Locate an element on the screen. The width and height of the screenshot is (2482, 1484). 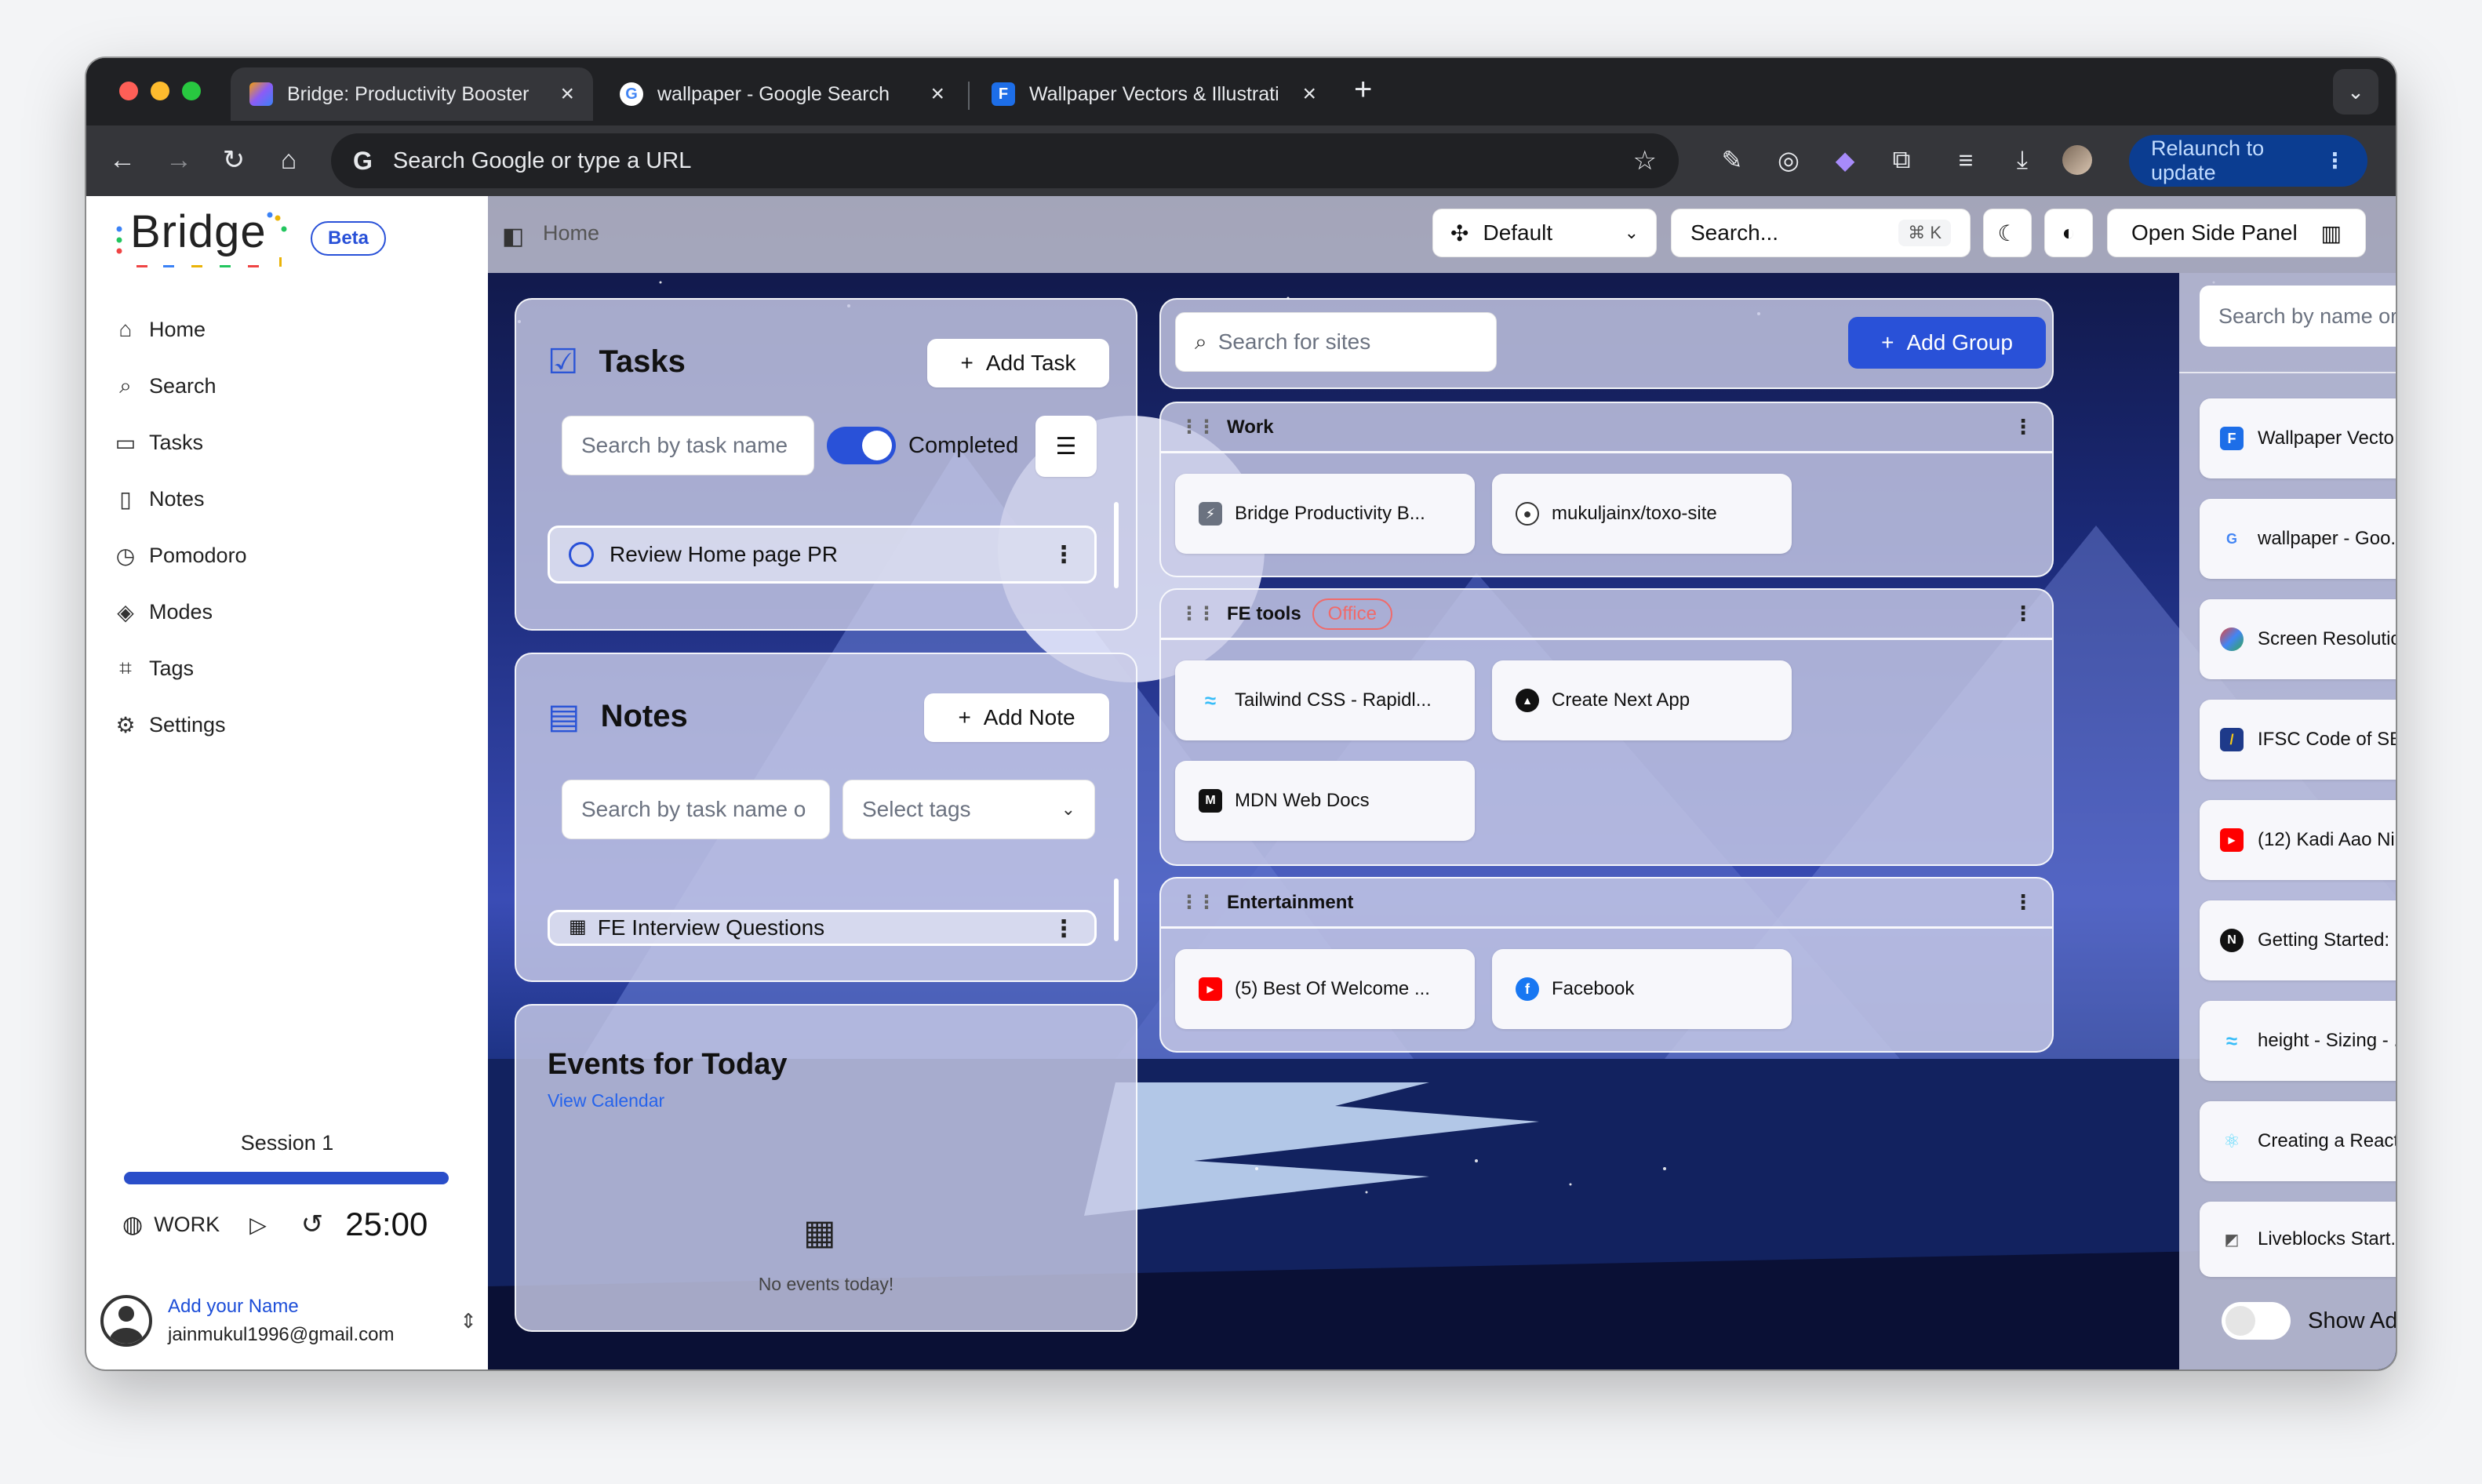
window-controls is located at coordinates (160, 91).